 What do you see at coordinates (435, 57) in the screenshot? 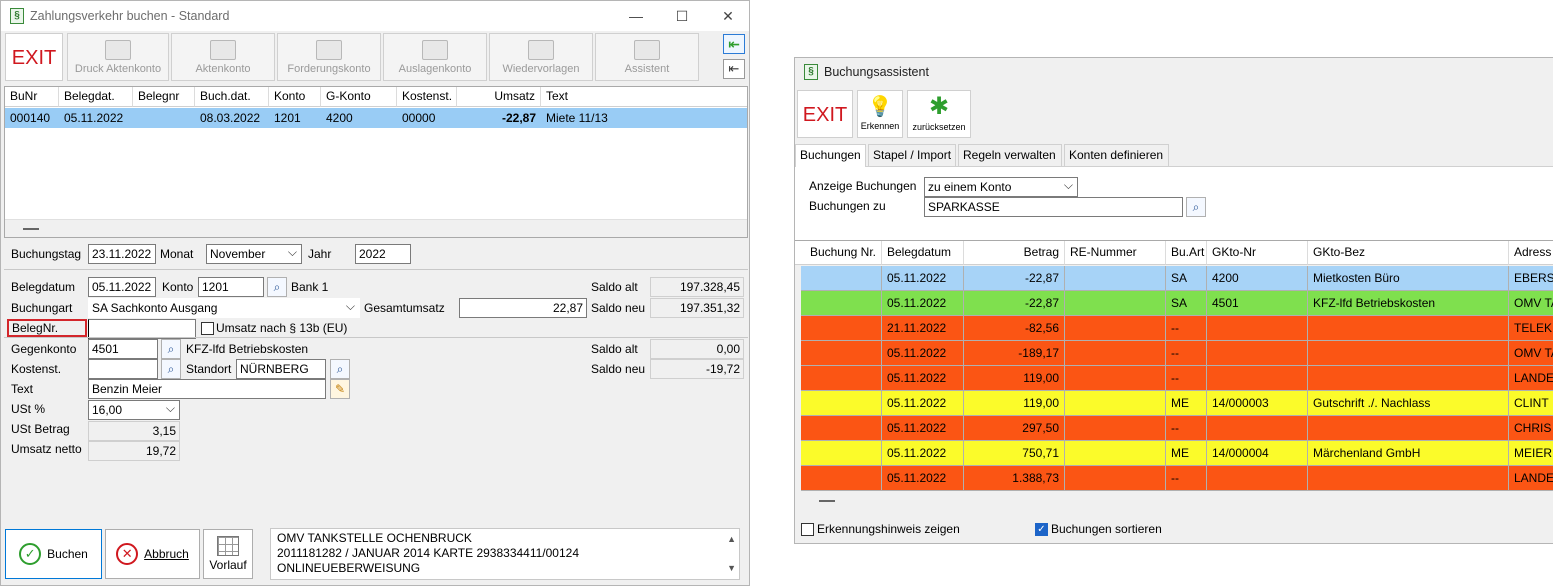
I see `auslagenkonto-button: Auslagenkonto` at bounding box center [435, 57].